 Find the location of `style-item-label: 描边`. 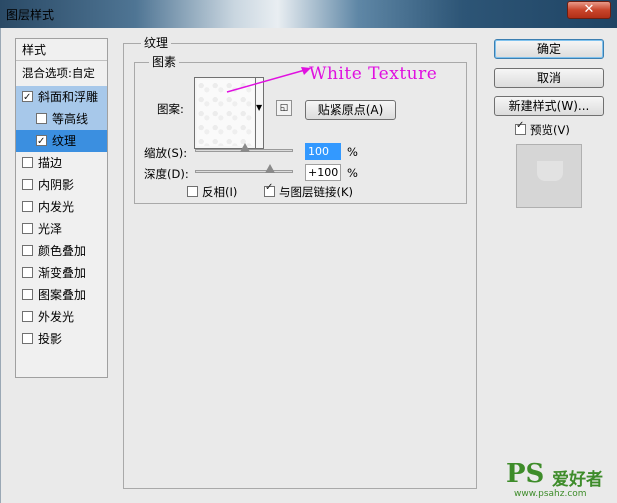

style-item-label: 描边 is located at coordinates (50, 163).